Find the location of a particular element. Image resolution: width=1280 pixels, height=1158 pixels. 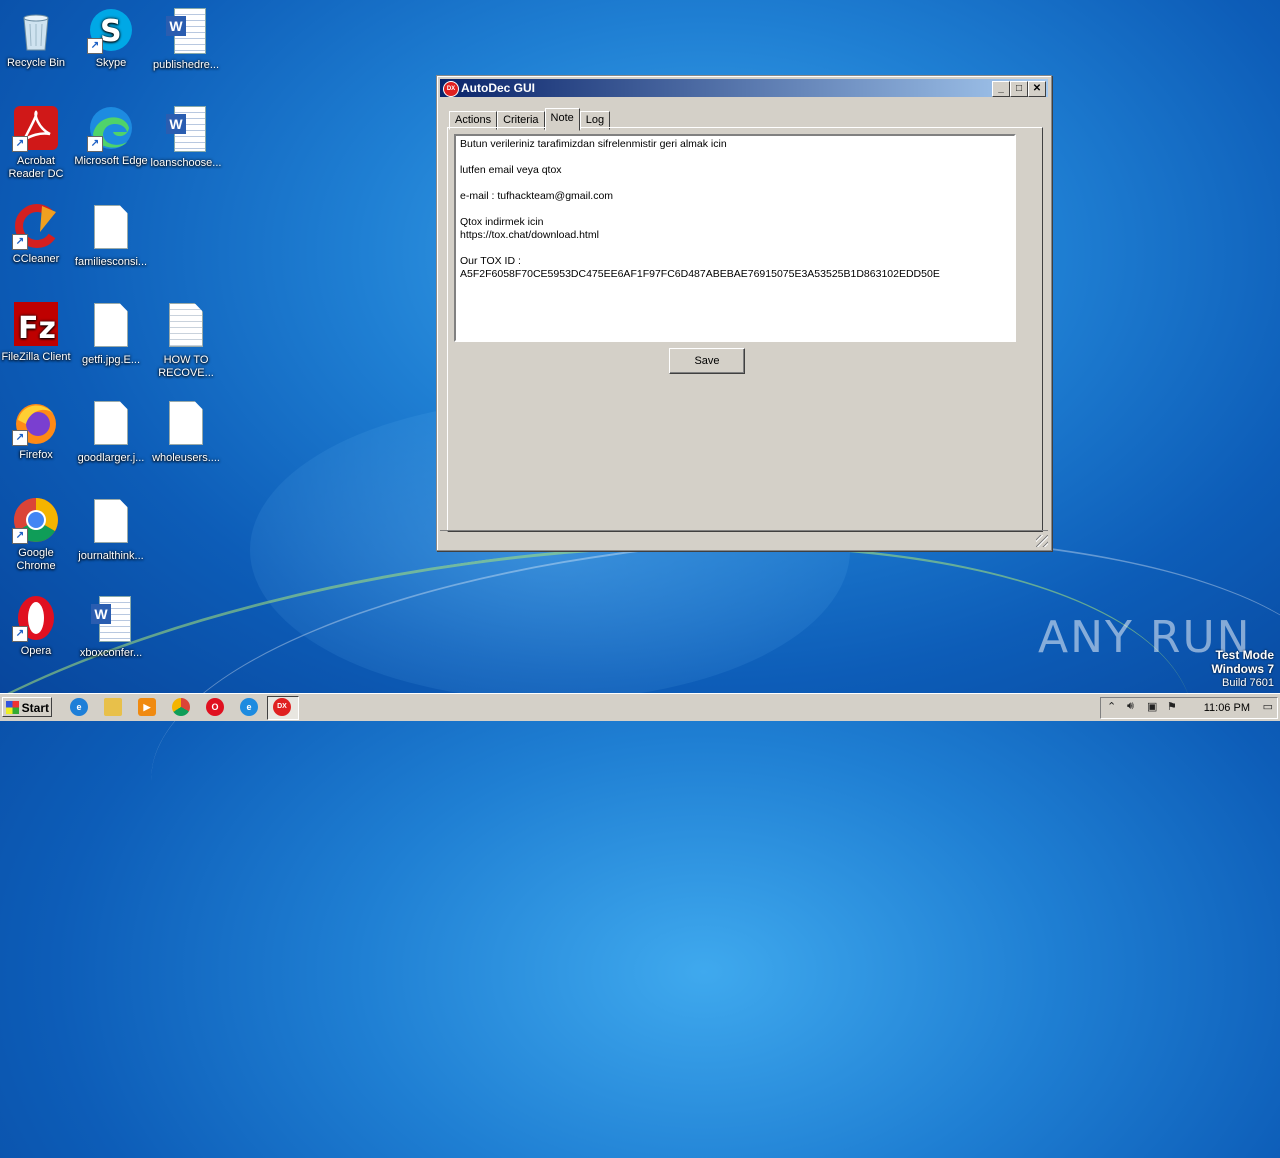

os-name-text: Windows 7 is located at coordinates (1242, 669).